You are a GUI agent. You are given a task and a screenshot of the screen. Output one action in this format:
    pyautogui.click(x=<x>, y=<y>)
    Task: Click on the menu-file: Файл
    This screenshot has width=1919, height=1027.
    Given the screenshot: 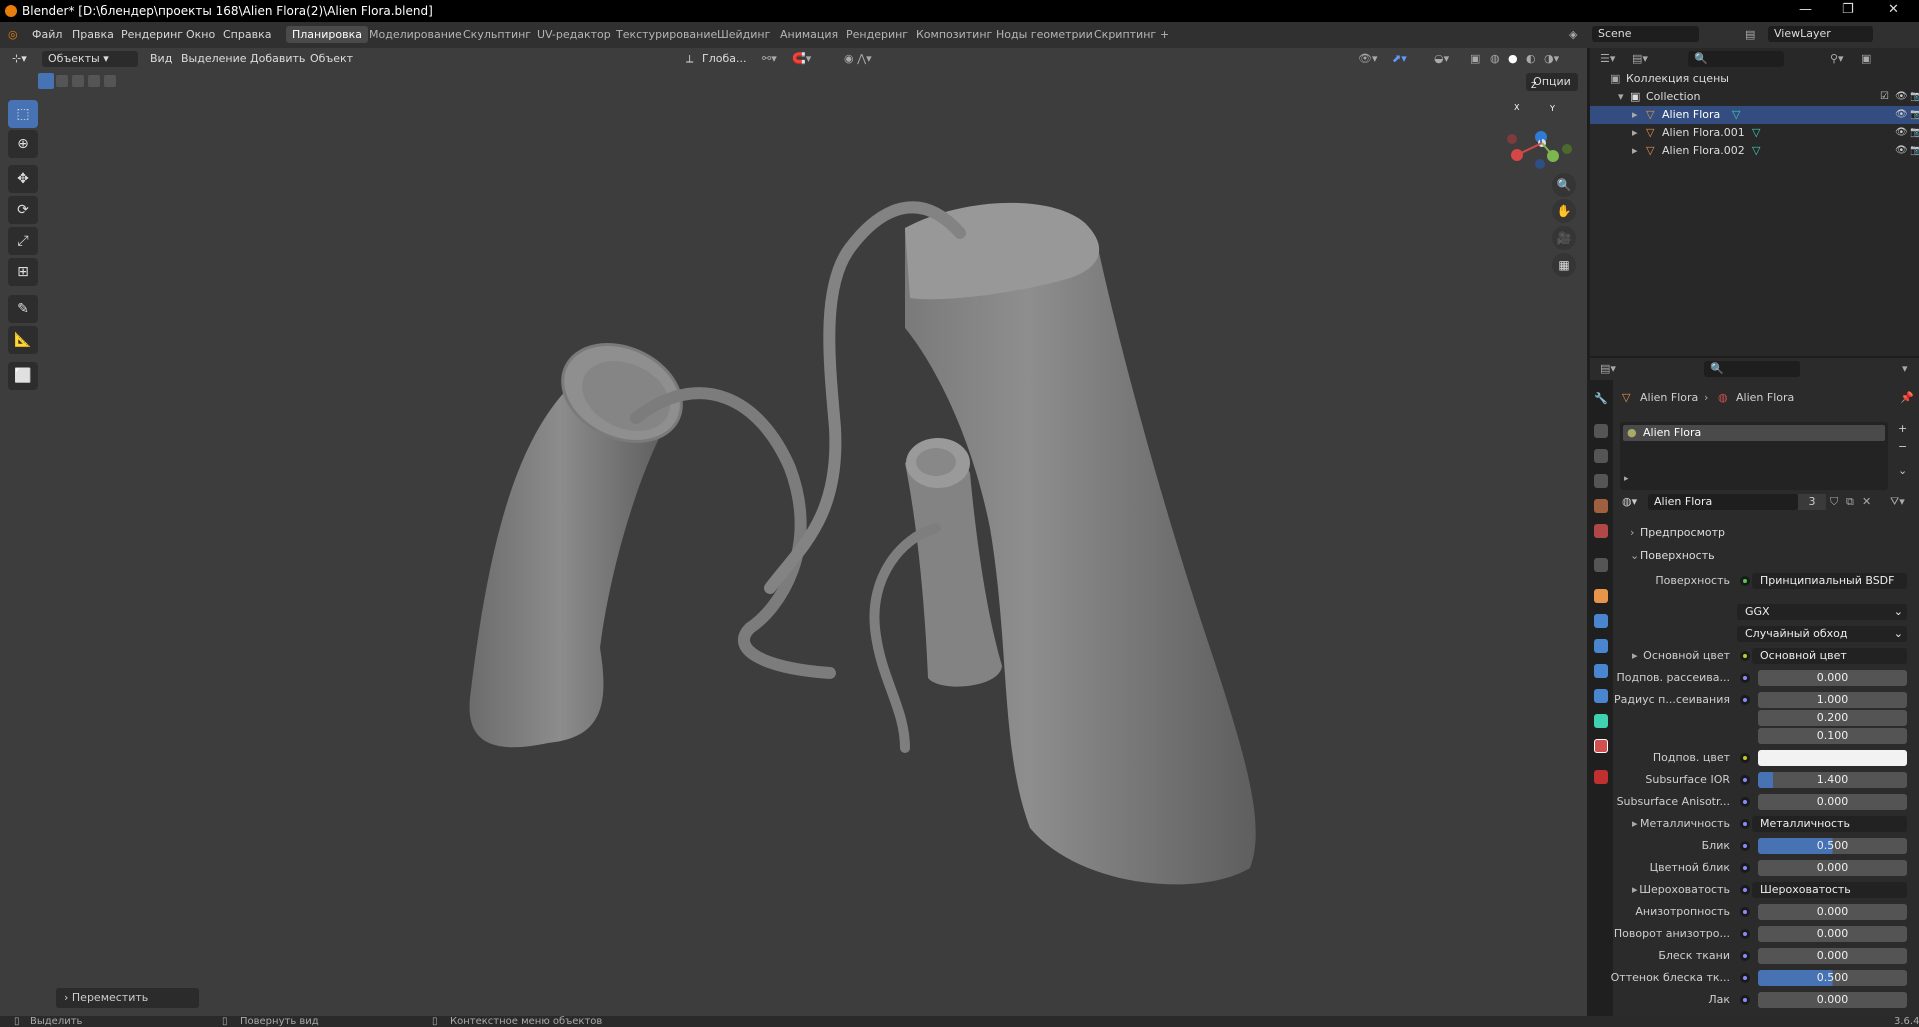 What is the action you would take?
    pyautogui.click(x=47, y=34)
    